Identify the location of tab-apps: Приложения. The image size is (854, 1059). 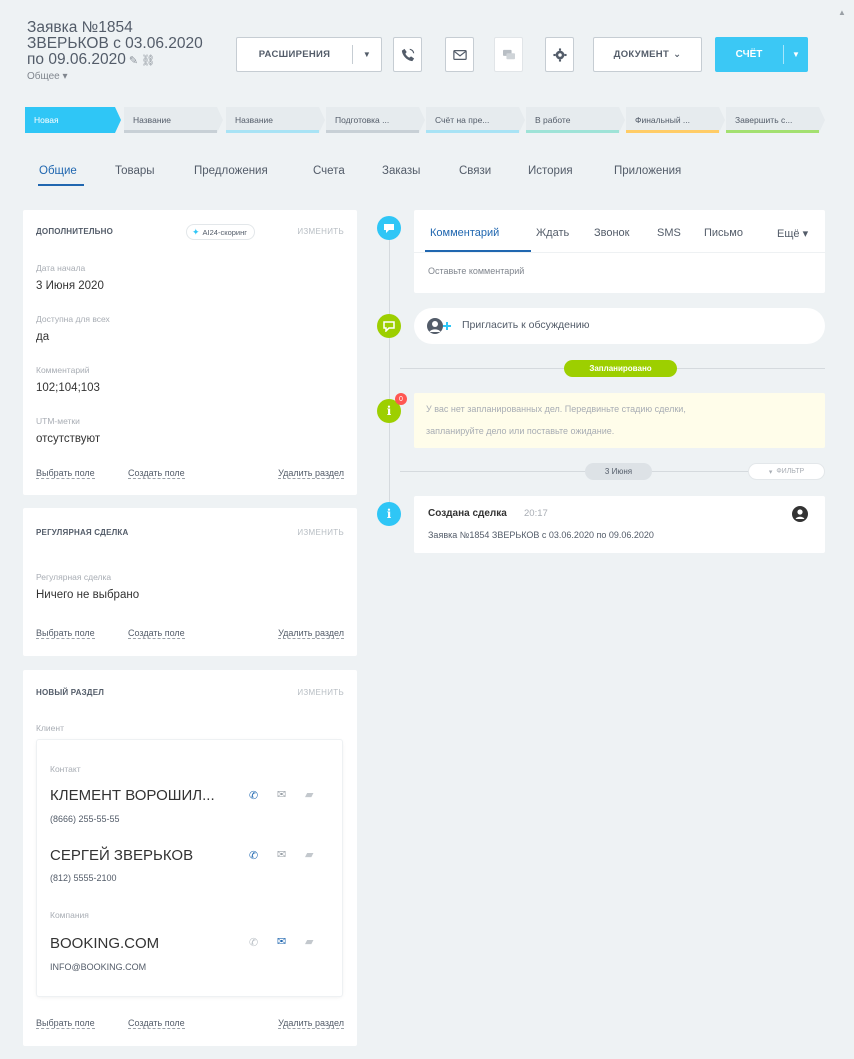
(647, 171).